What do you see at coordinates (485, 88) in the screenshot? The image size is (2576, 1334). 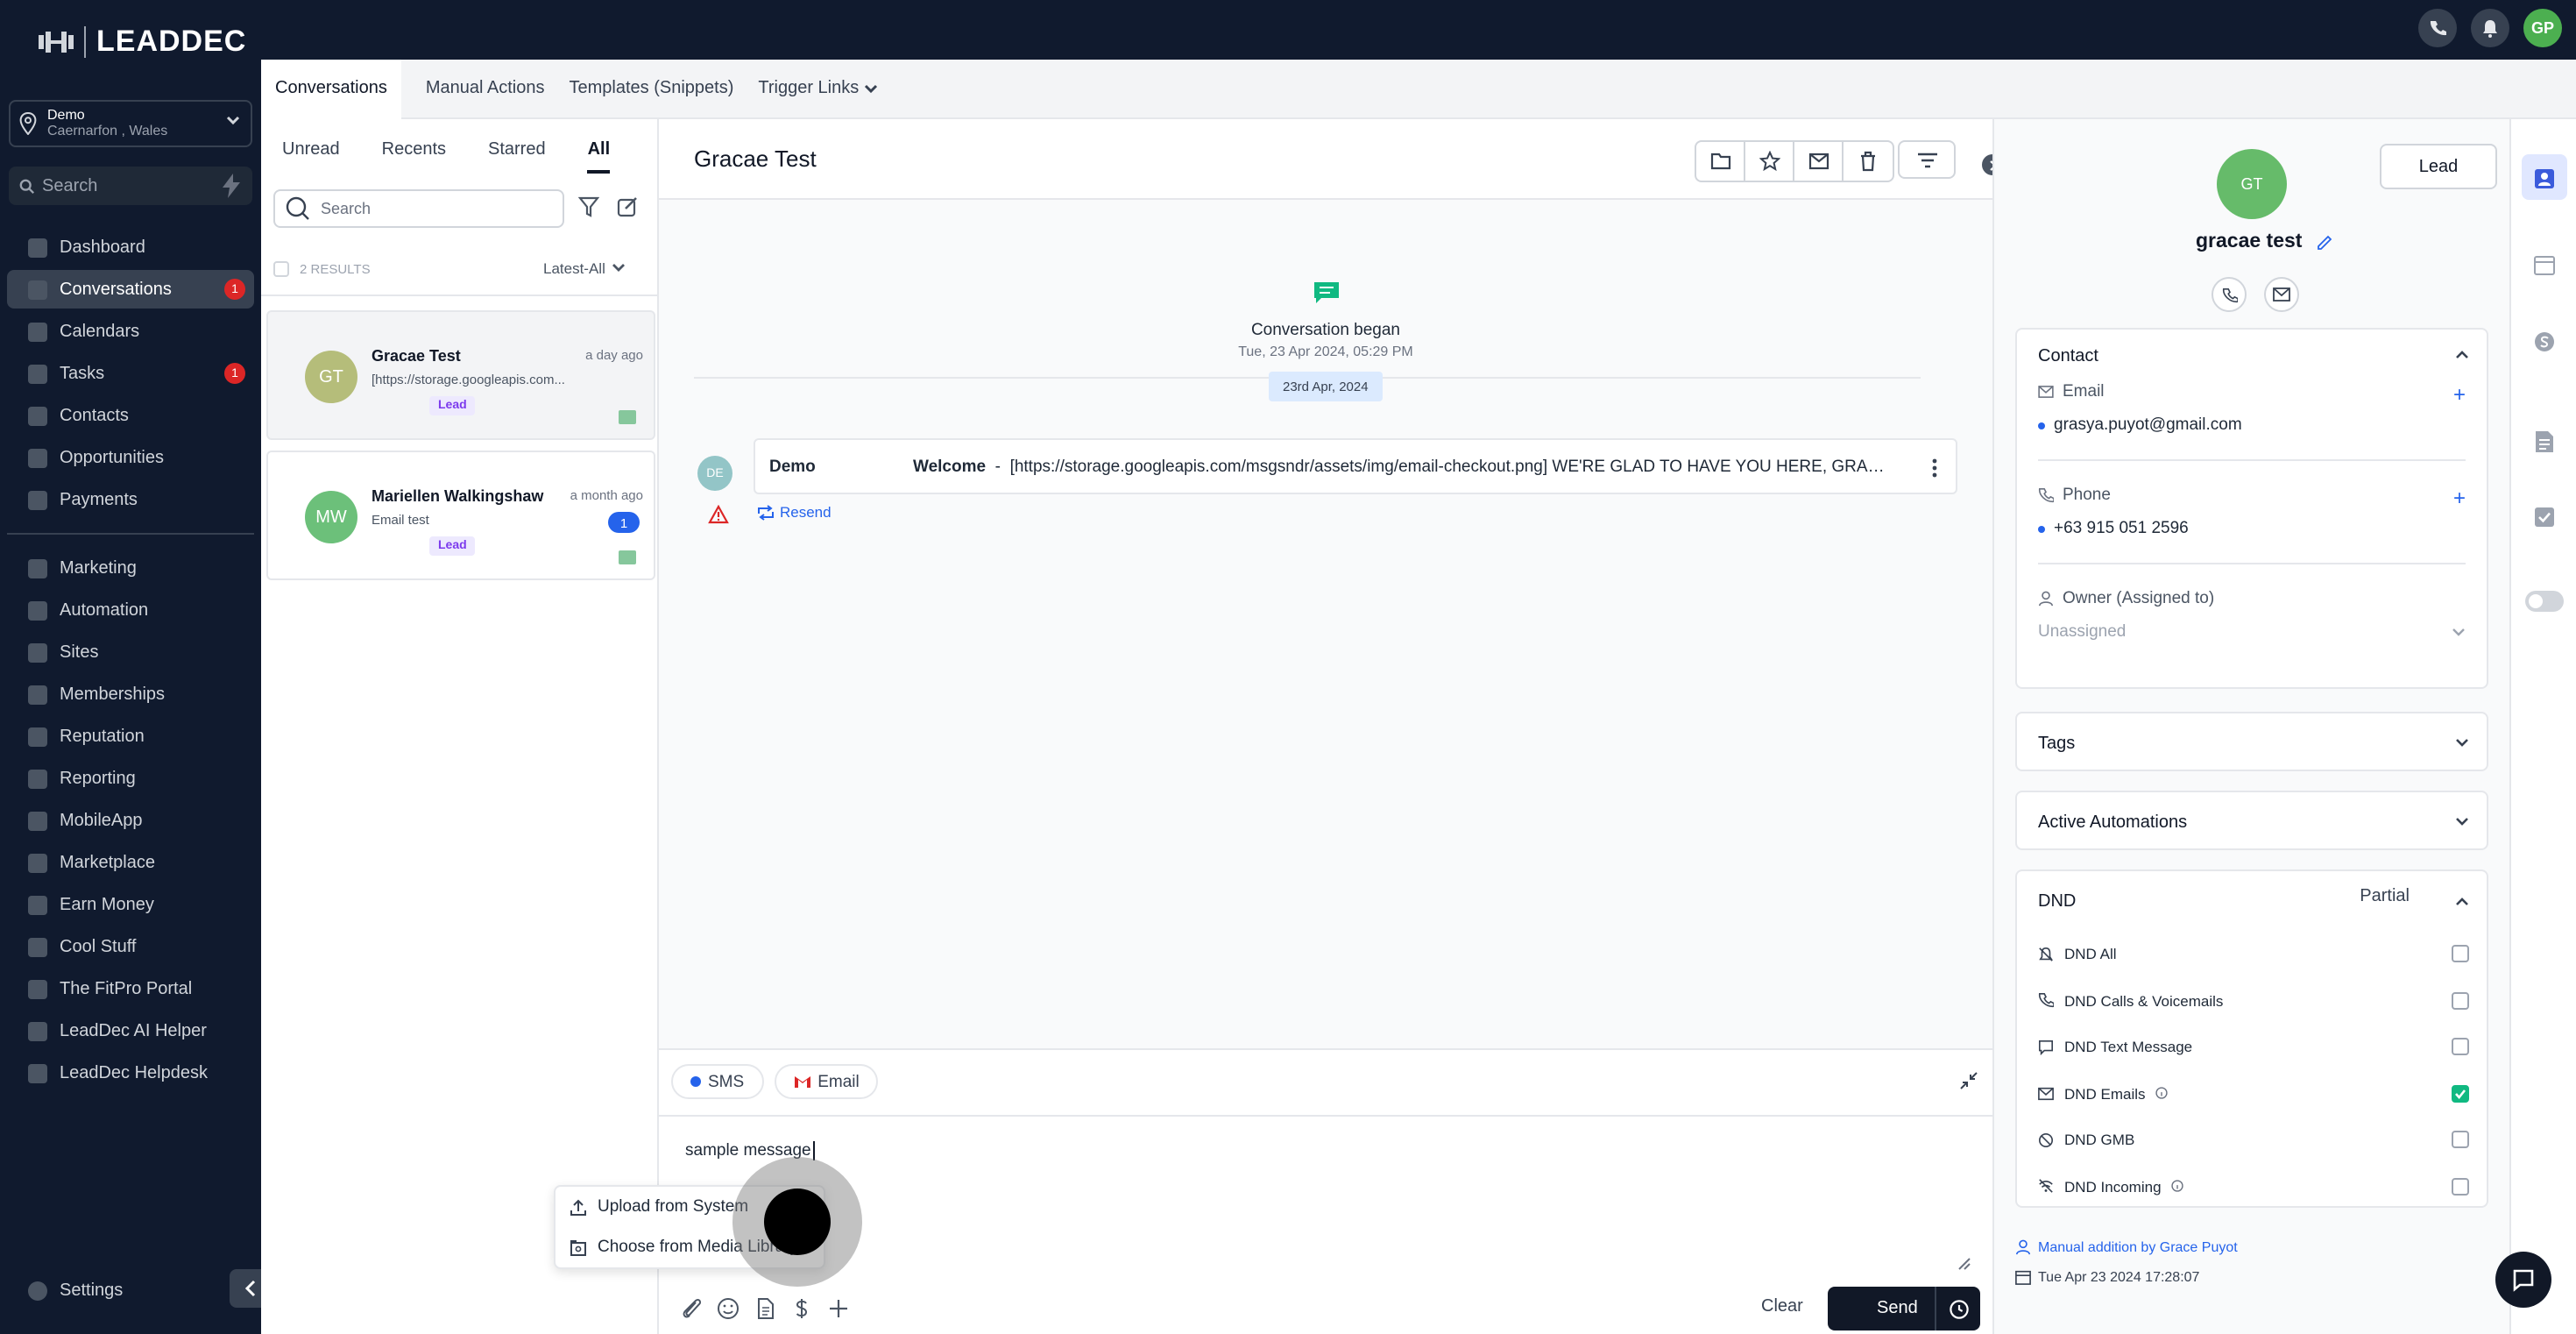 I see `tab-manual-actions: Manual Actions` at bounding box center [485, 88].